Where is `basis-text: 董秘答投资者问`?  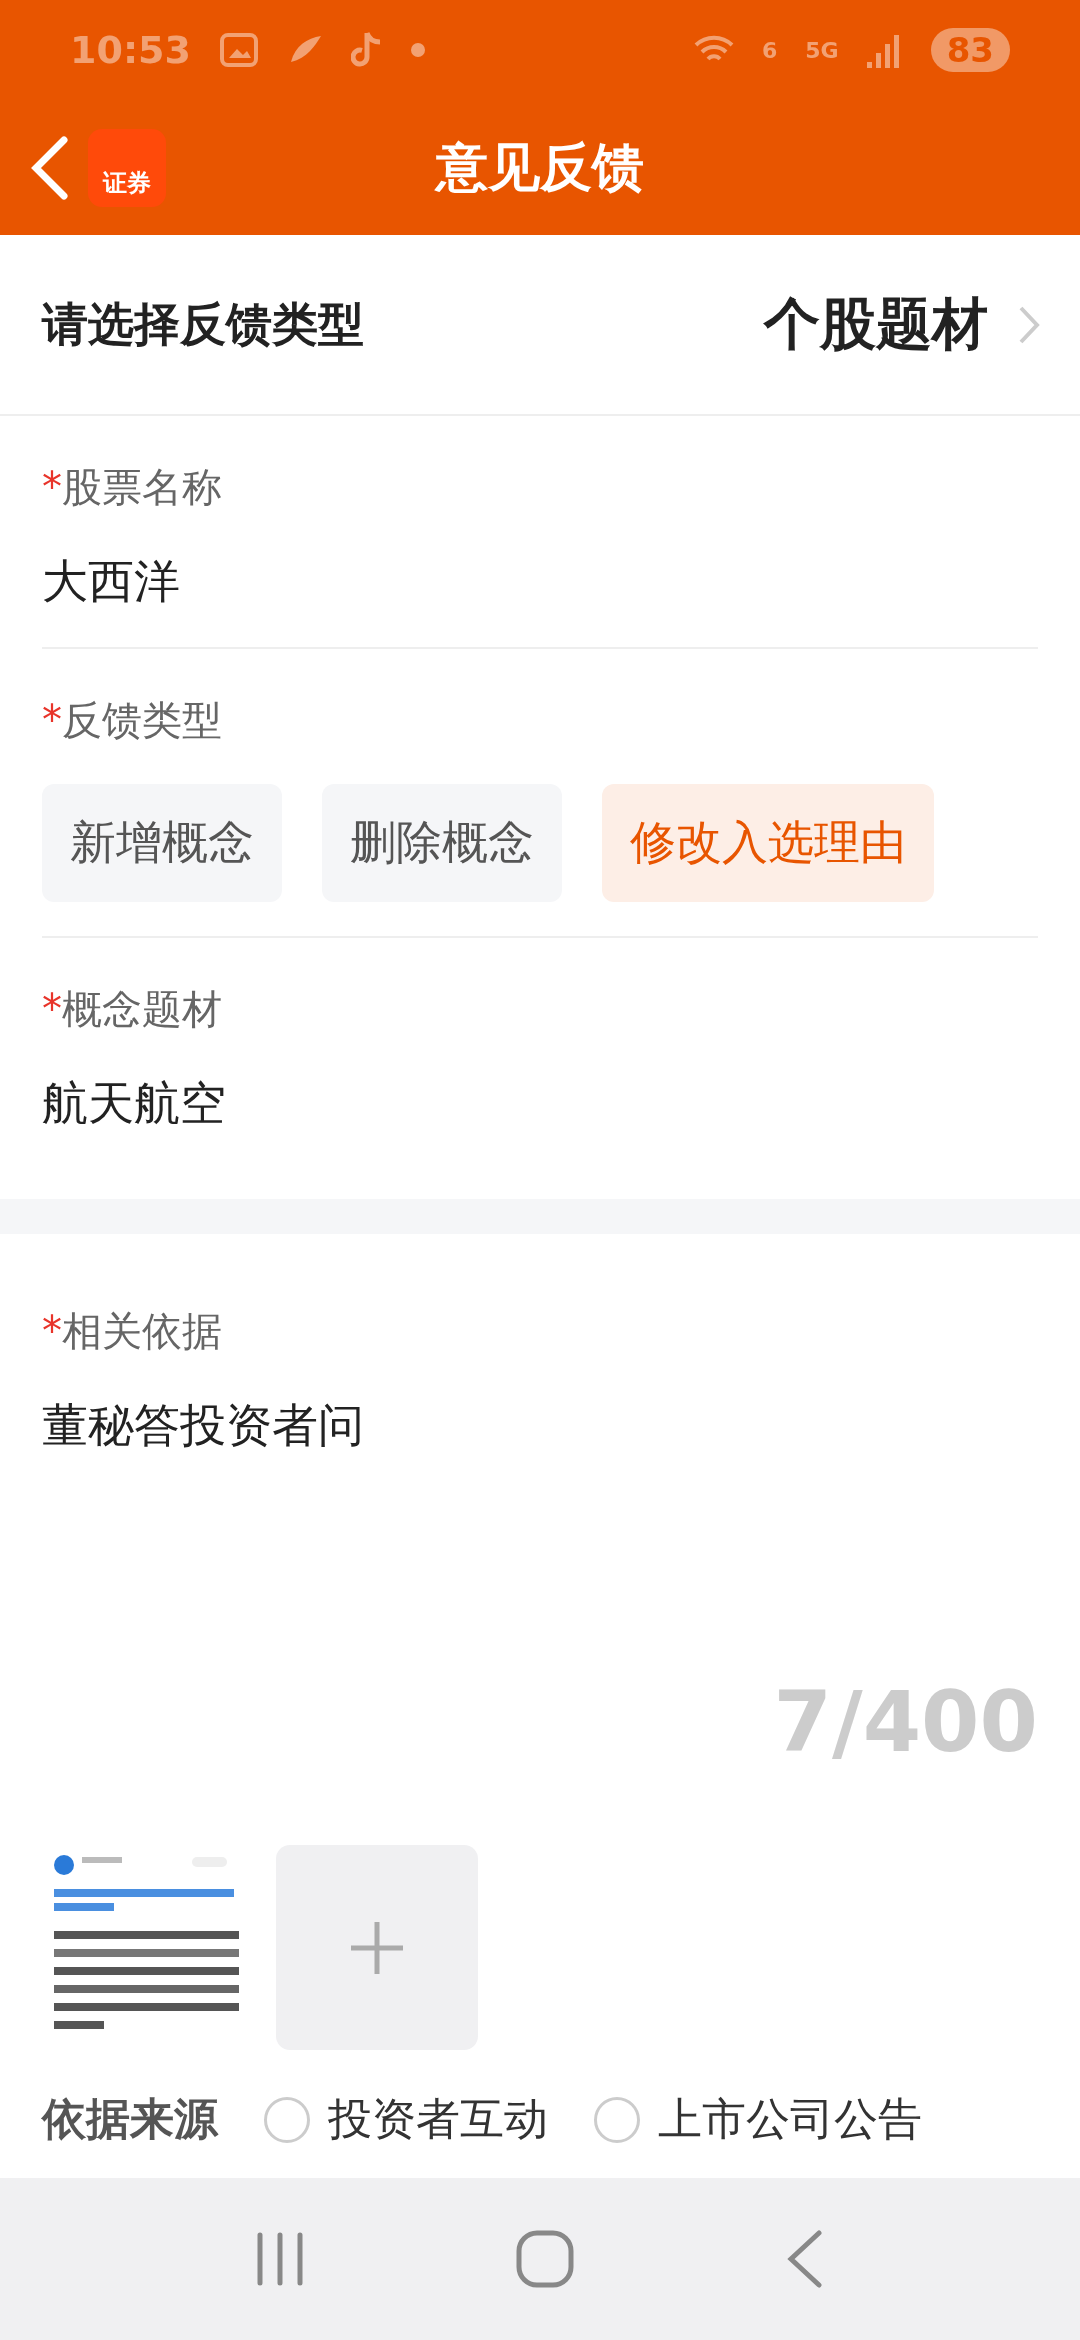
basis-text: 董秘答投资者问 is located at coordinates (203, 1425).